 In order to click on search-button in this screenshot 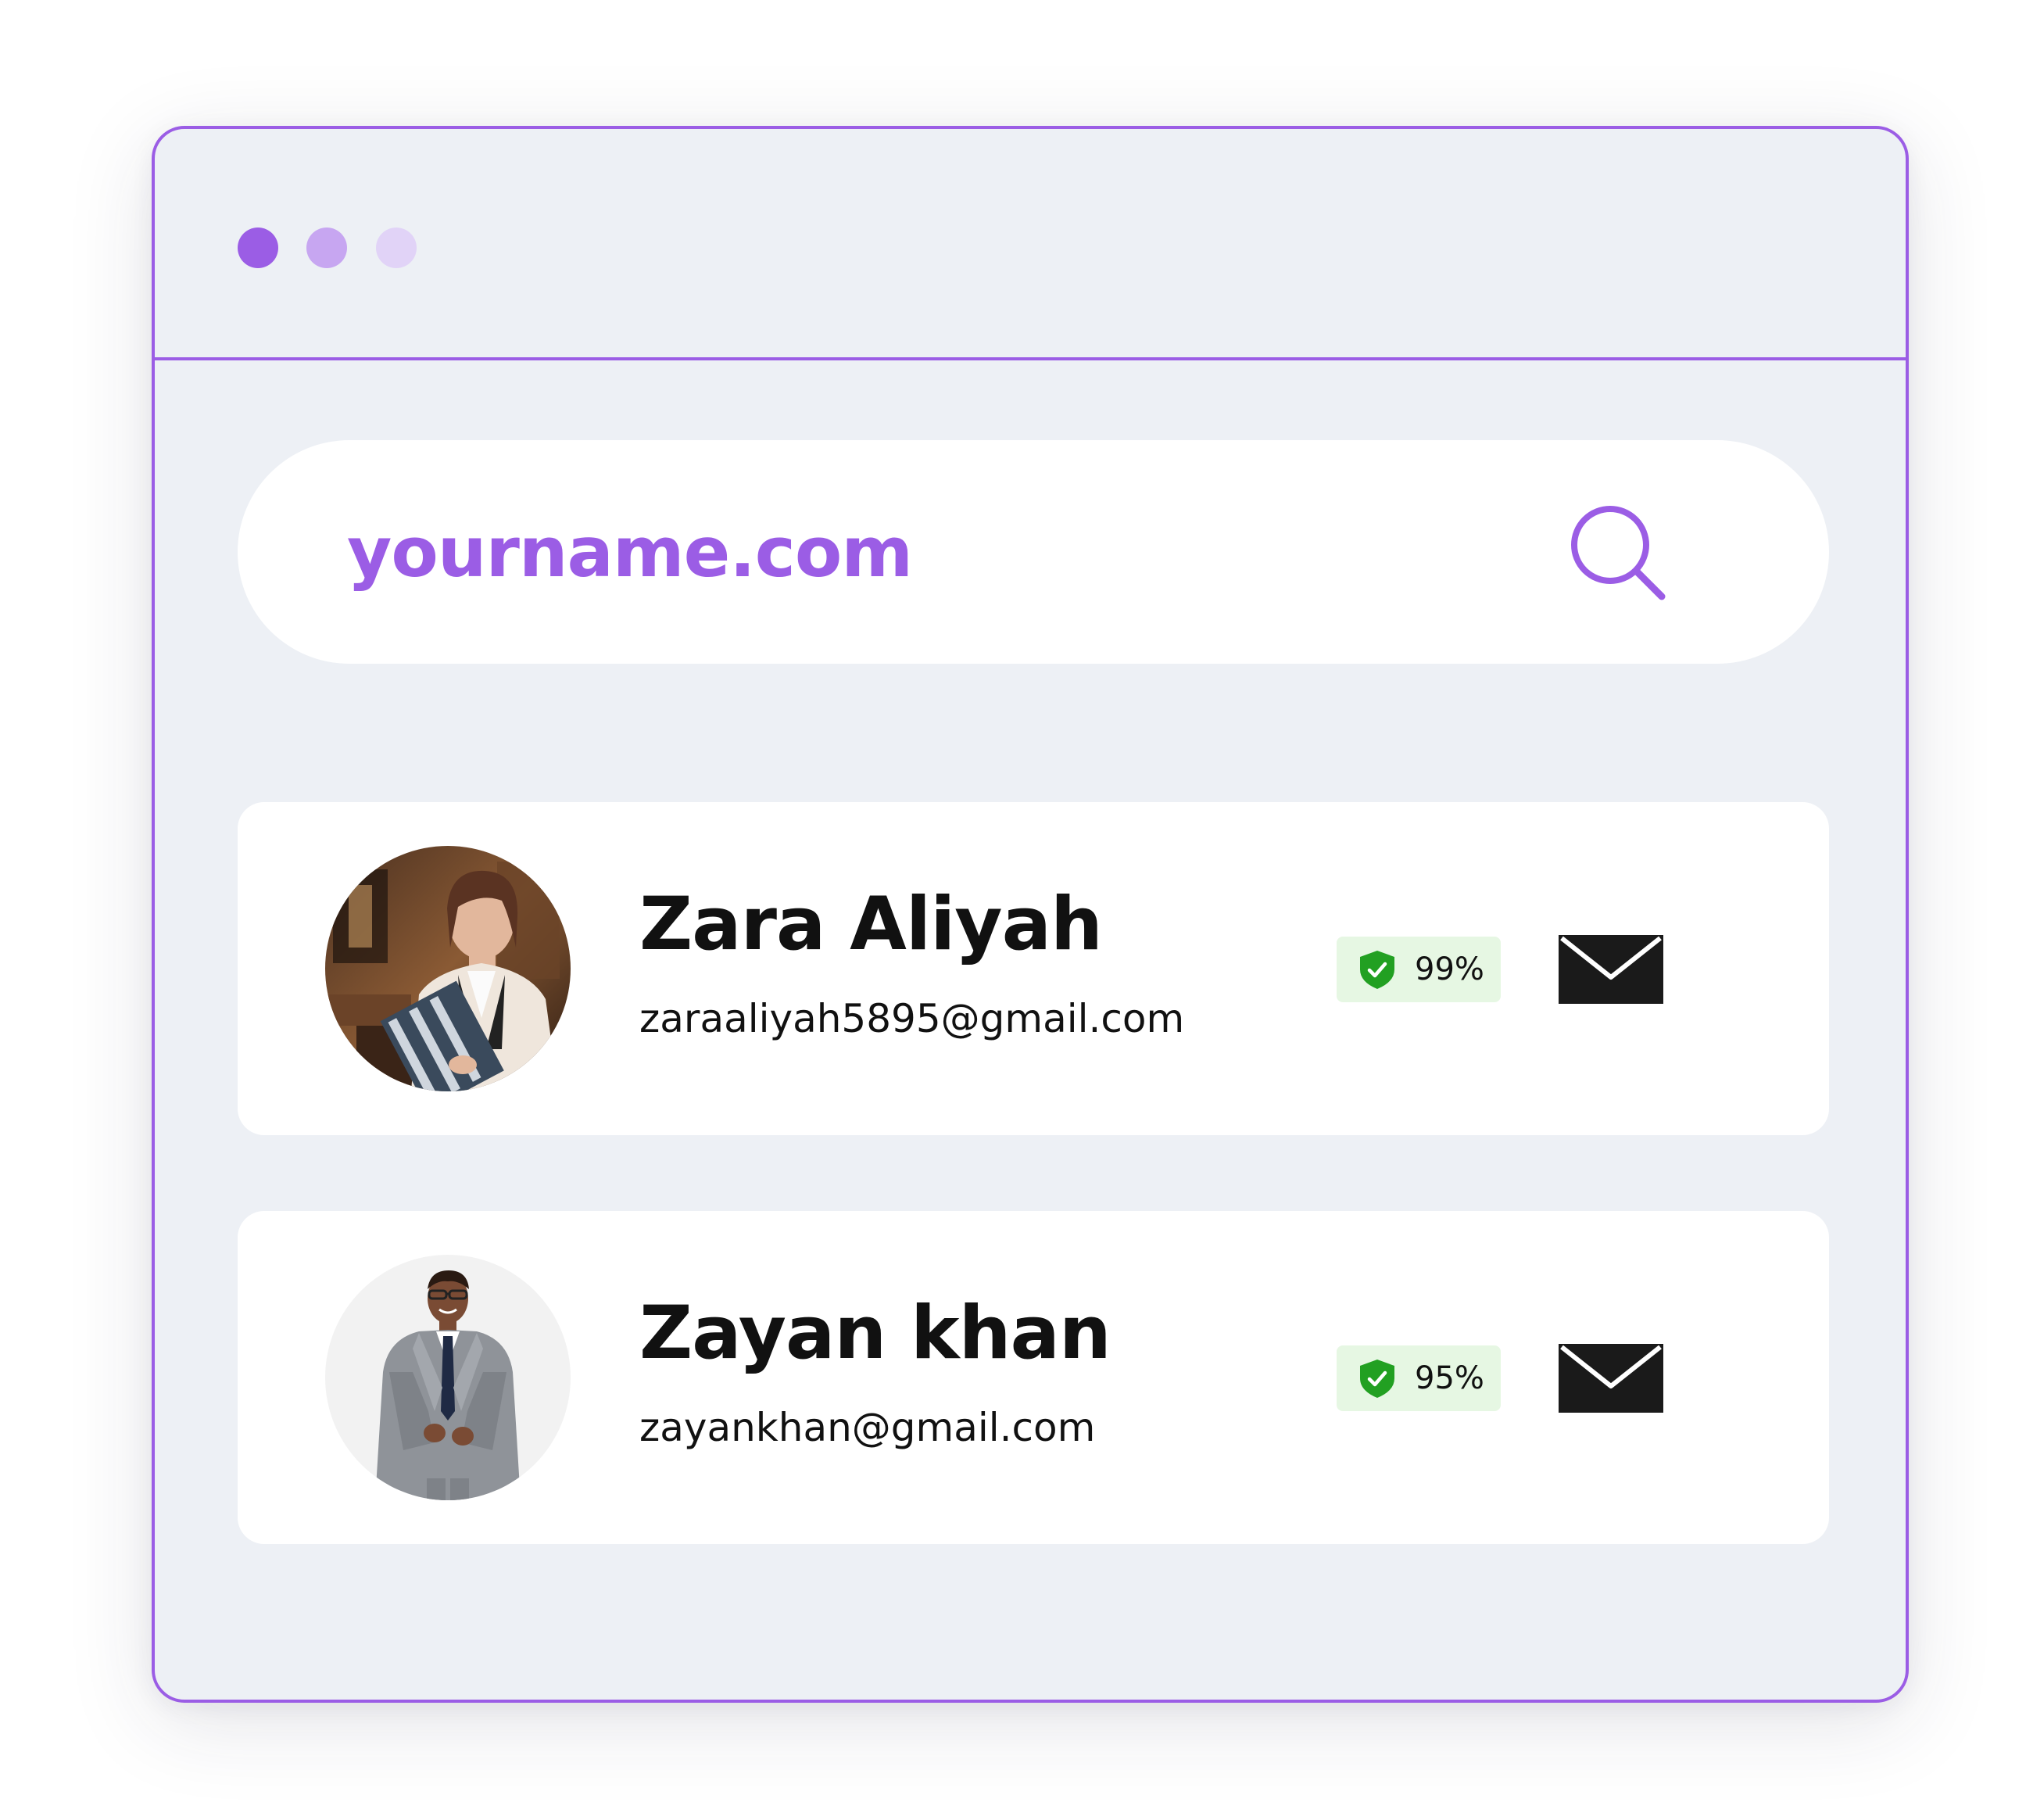, I will do `click(1617, 553)`.